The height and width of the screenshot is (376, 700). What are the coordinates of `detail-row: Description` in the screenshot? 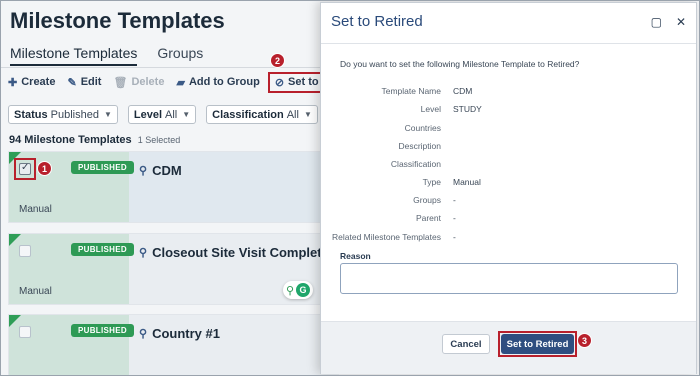 It's located at (509, 147).